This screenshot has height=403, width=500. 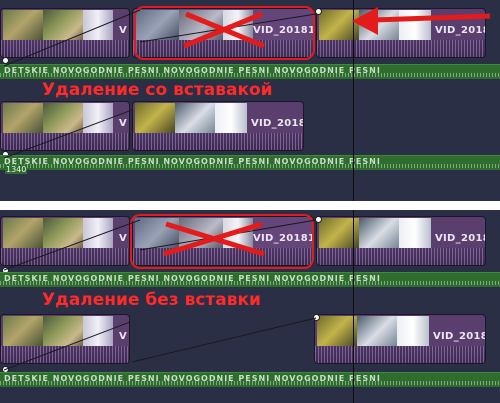 I want to click on panel-divider, so click(x=250, y=205).